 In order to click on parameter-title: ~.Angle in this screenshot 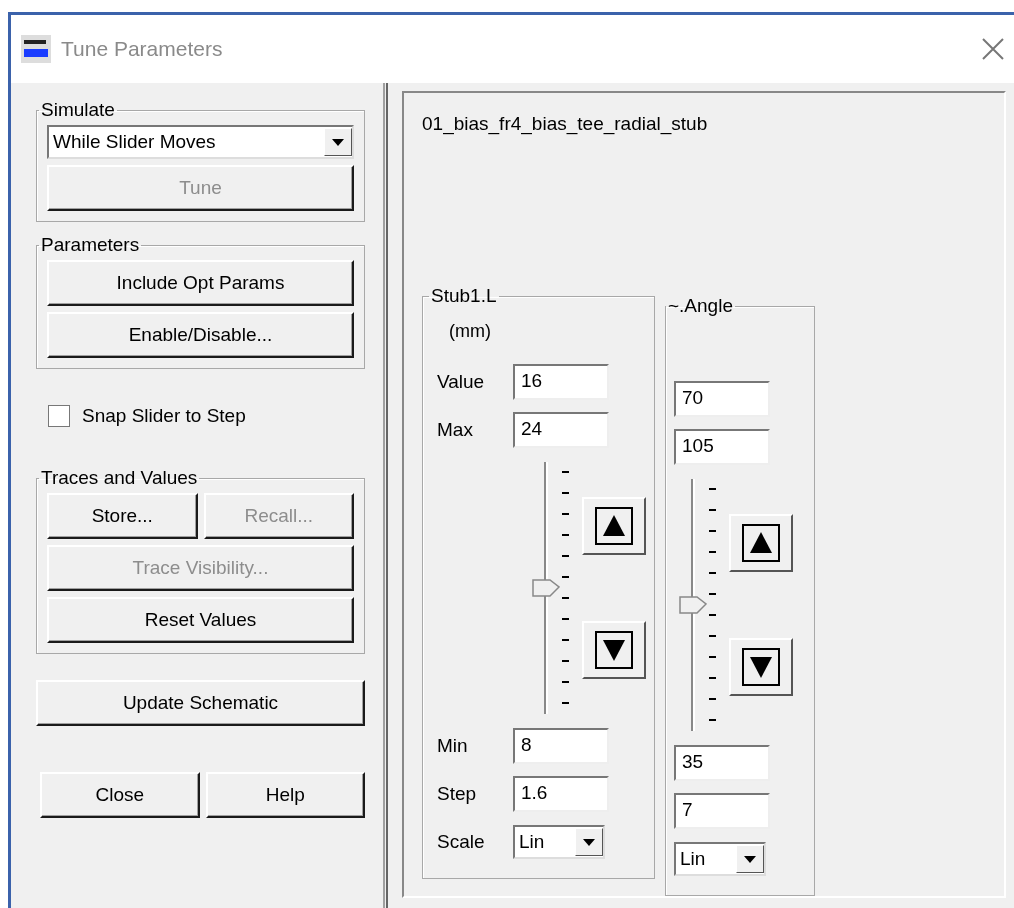, I will do `click(700, 306)`.